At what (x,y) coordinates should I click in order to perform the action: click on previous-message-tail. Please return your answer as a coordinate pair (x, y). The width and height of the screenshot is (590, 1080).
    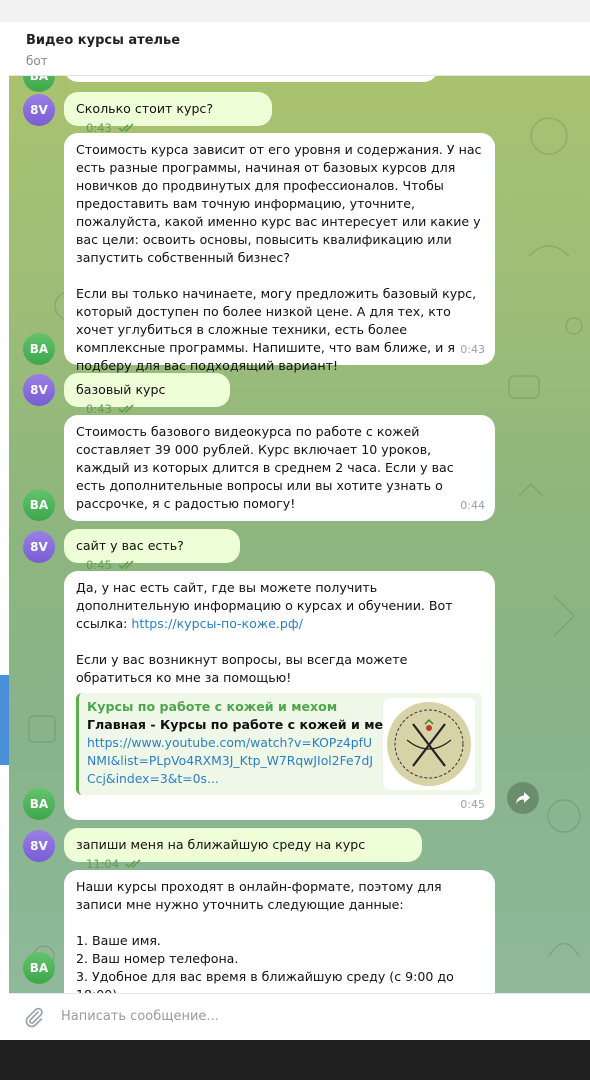
    Looking at the image, I should click on (251, 79).